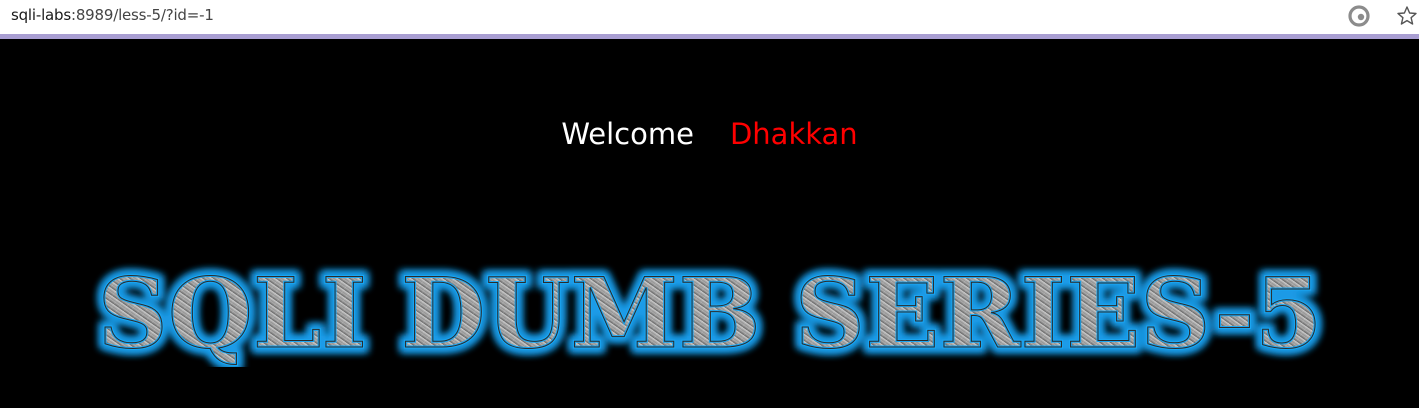  Describe the element at coordinates (142, 15) in the screenshot. I see `url-path: :8989/less-5/?id=-1` at that location.